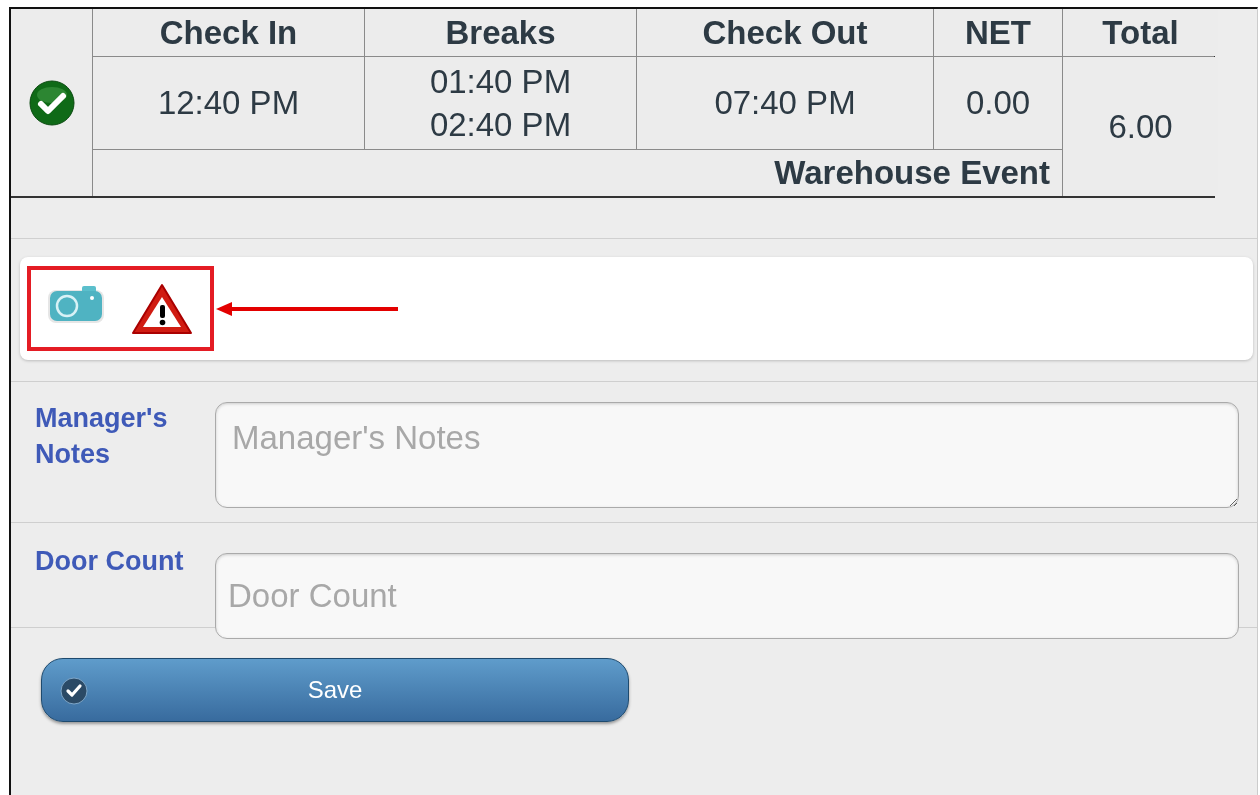 The width and height of the screenshot is (1260, 795). Describe the element at coordinates (998, 32) in the screenshot. I see `column-header: NET` at that location.